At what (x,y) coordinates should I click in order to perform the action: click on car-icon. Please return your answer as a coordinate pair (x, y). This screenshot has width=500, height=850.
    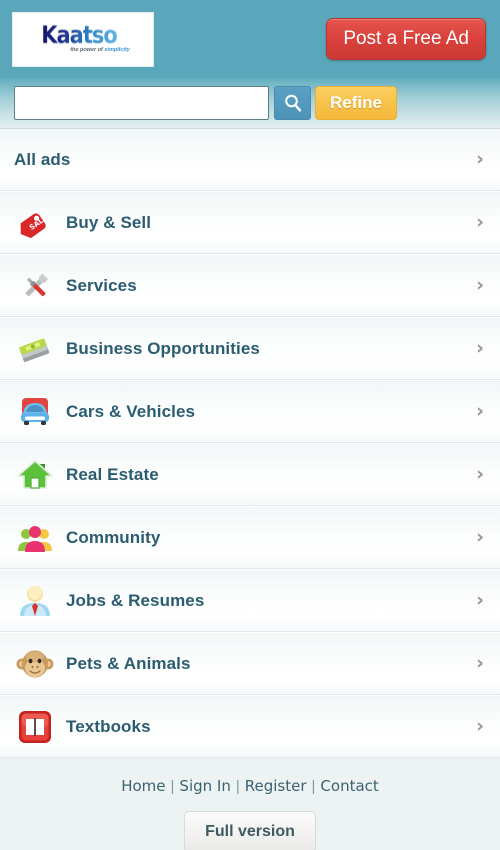
    Looking at the image, I should click on (35, 412).